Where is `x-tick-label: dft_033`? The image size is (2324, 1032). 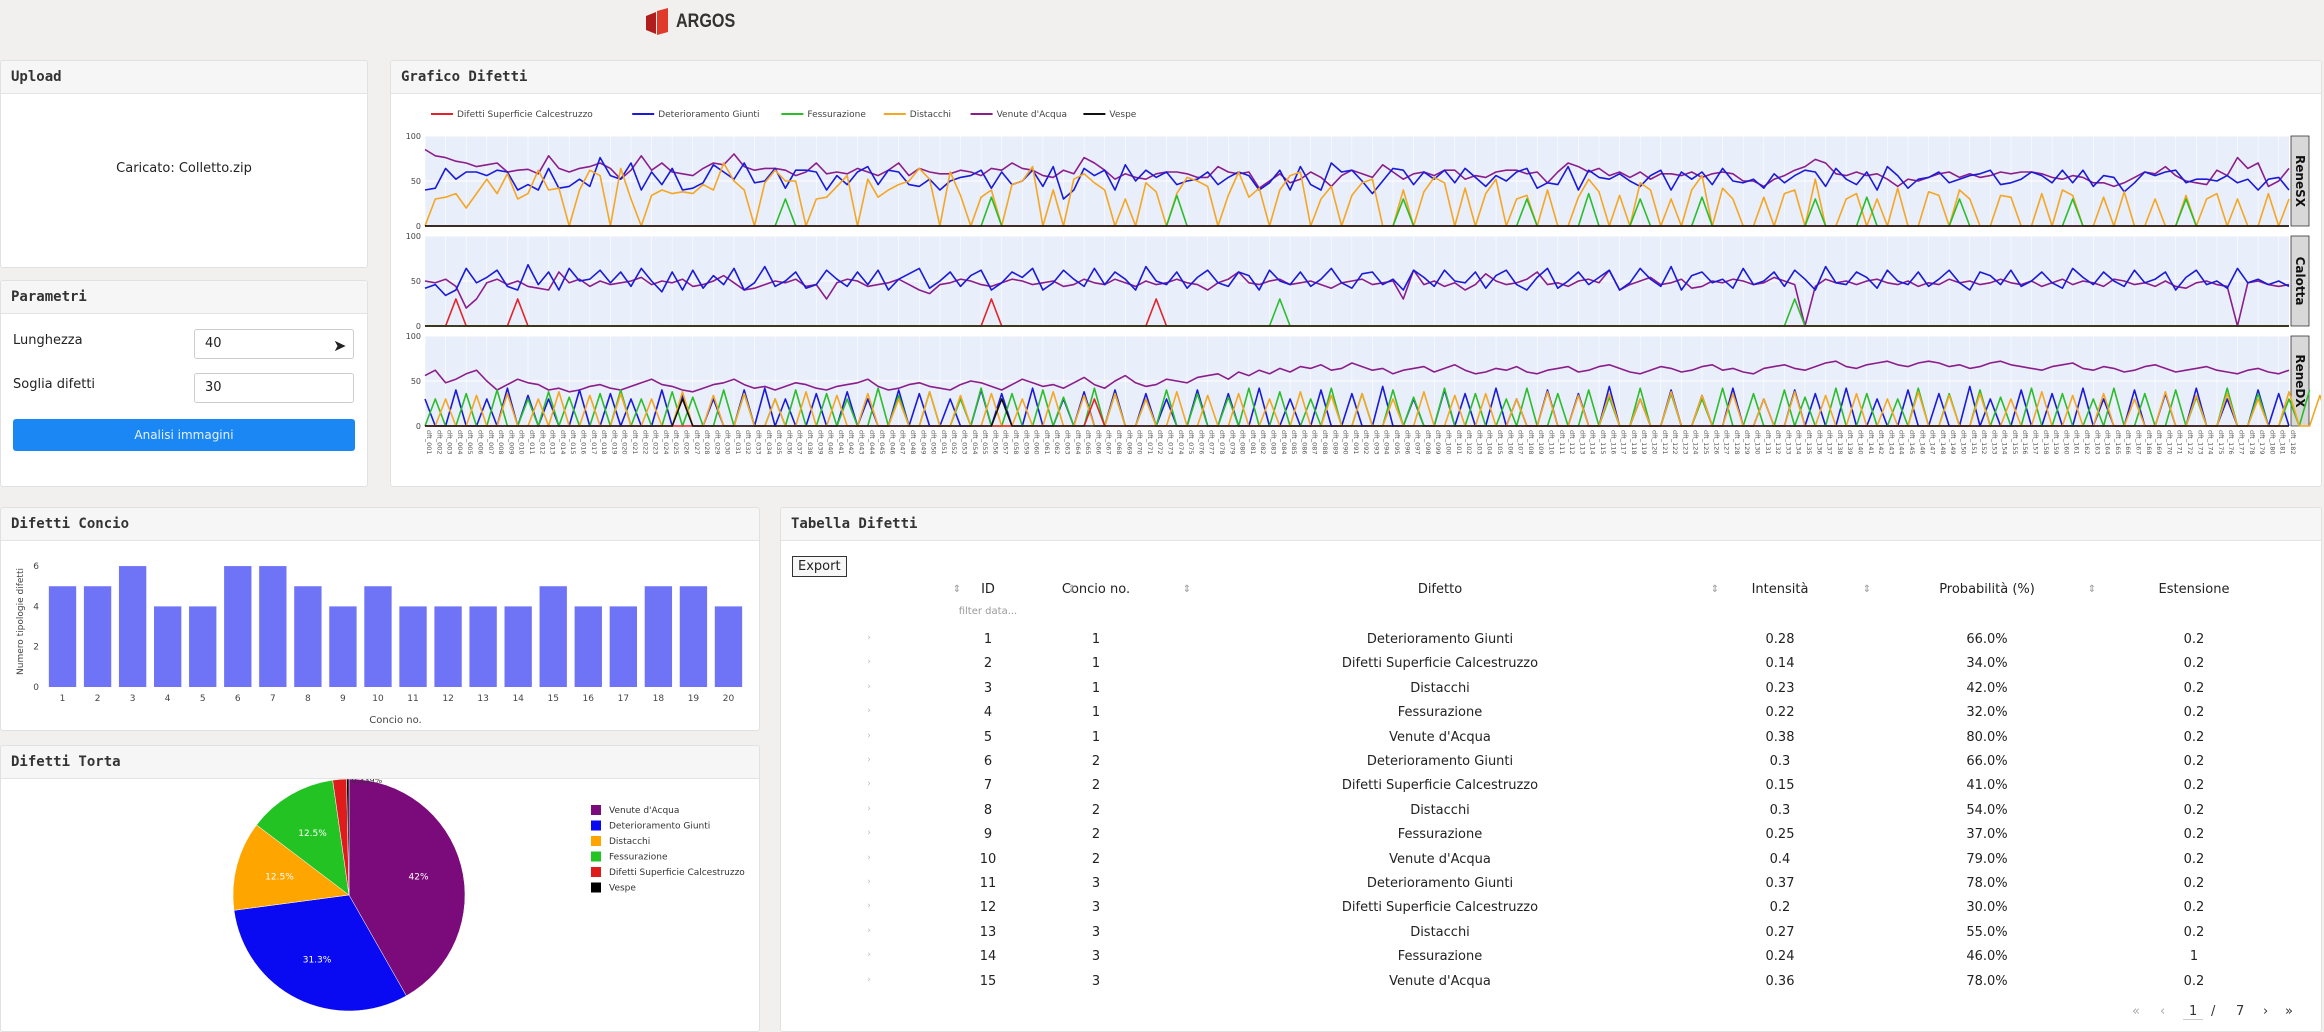 x-tick-label: dft_033 is located at coordinates (759, 442).